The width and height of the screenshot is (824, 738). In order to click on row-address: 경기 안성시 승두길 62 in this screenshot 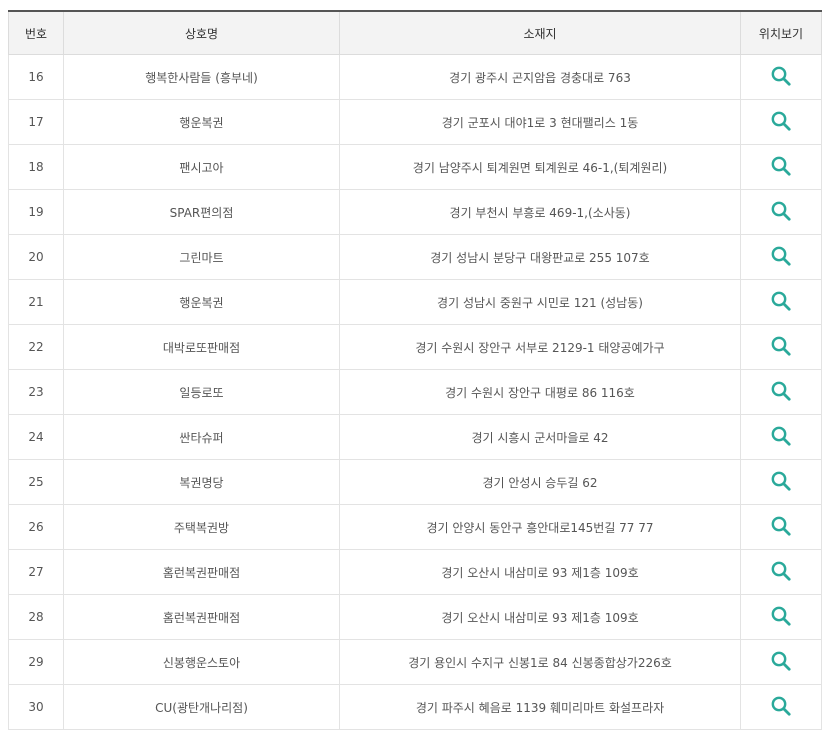, I will do `click(540, 482)`.